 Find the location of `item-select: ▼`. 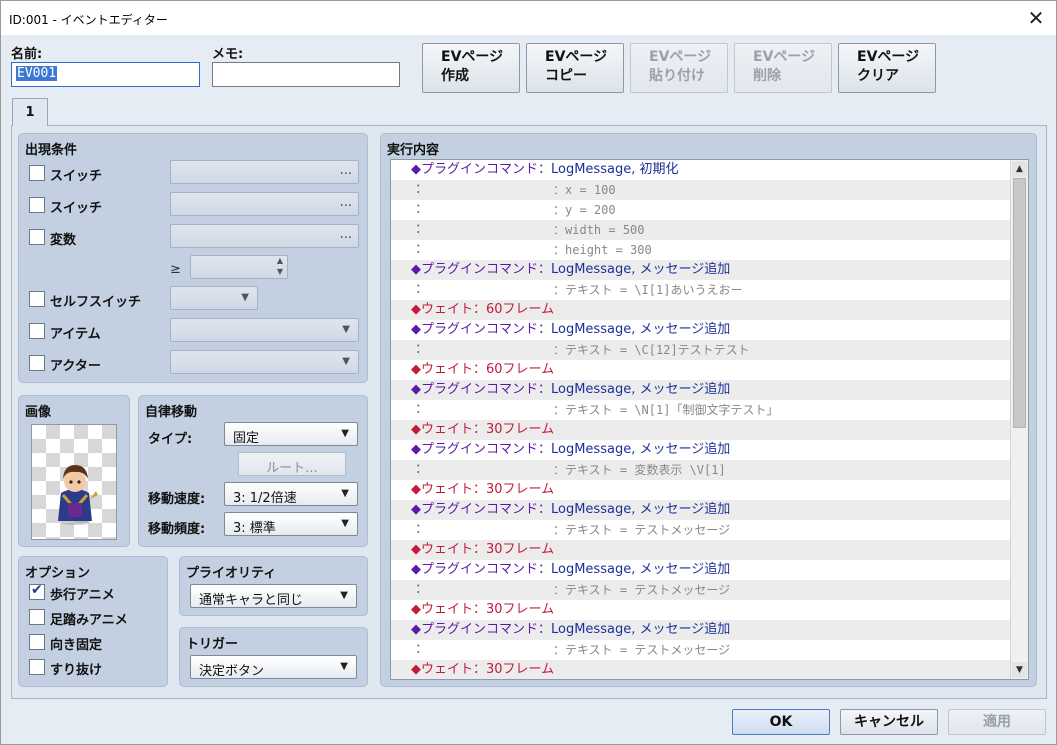

item-select: ▼ is located at coordinates (264, 330).